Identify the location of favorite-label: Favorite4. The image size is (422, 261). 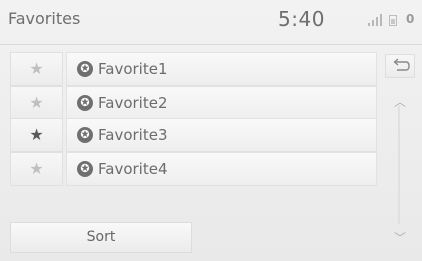
(133, 169).